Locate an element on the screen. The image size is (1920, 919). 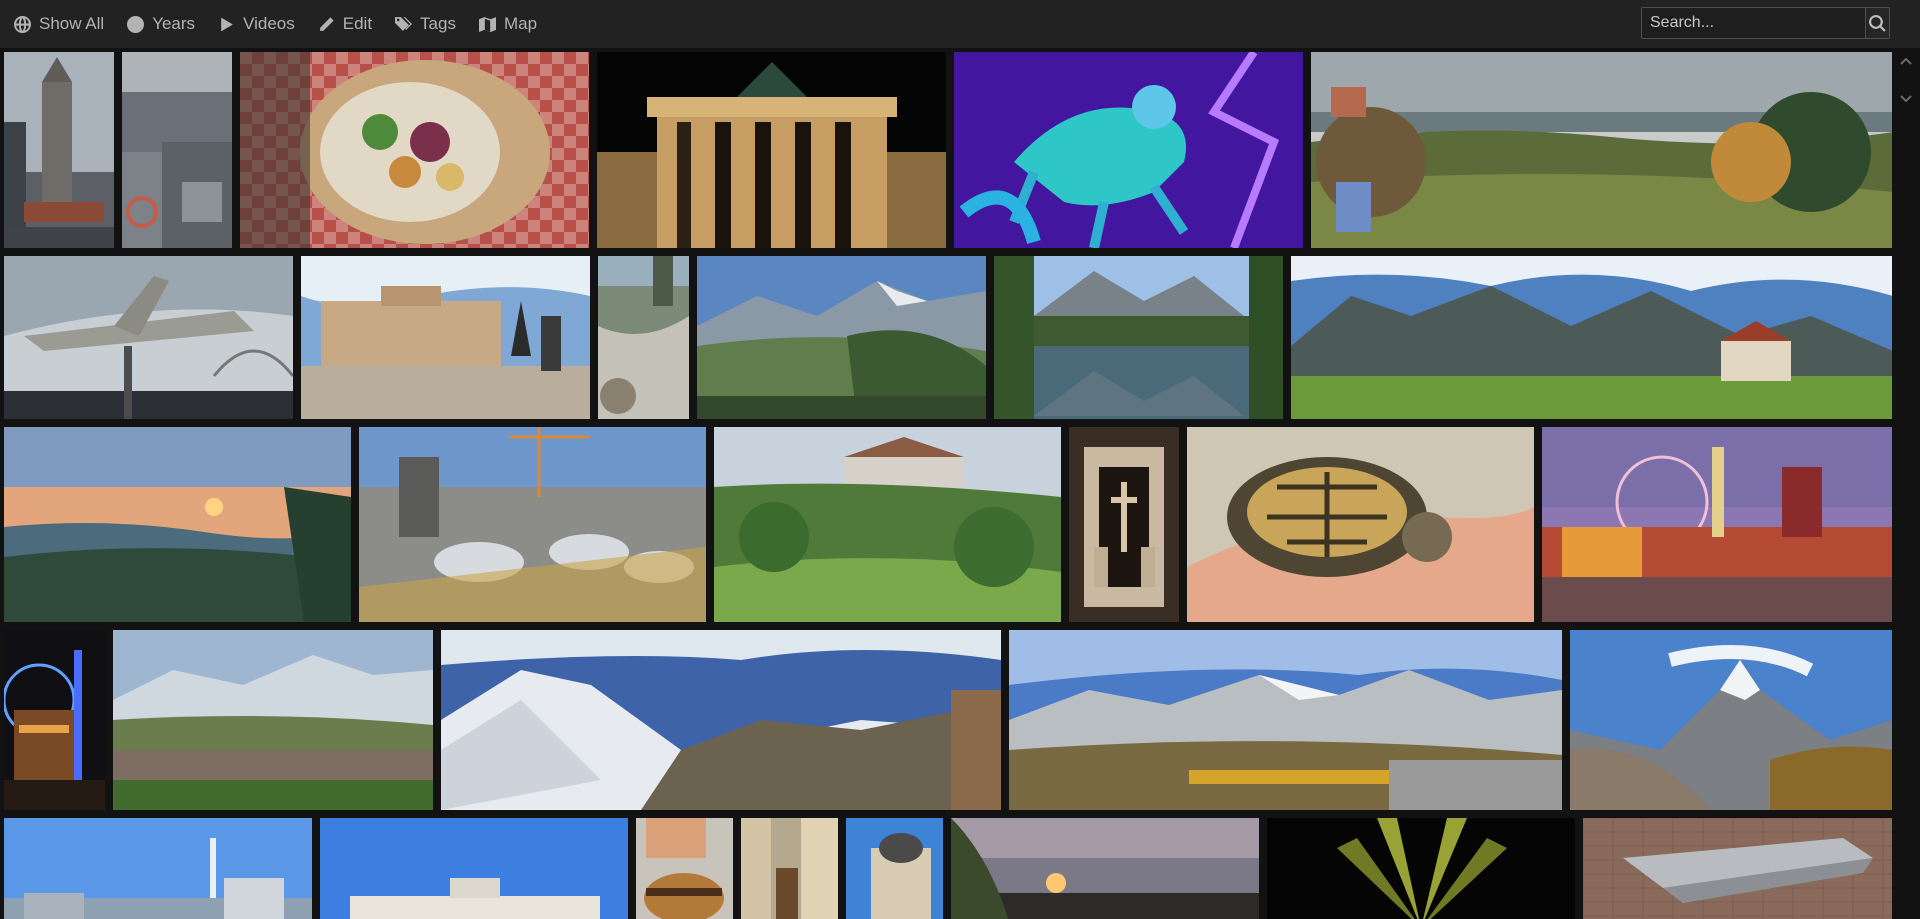
scroll-down-button is located at coordinates (1906, 98).